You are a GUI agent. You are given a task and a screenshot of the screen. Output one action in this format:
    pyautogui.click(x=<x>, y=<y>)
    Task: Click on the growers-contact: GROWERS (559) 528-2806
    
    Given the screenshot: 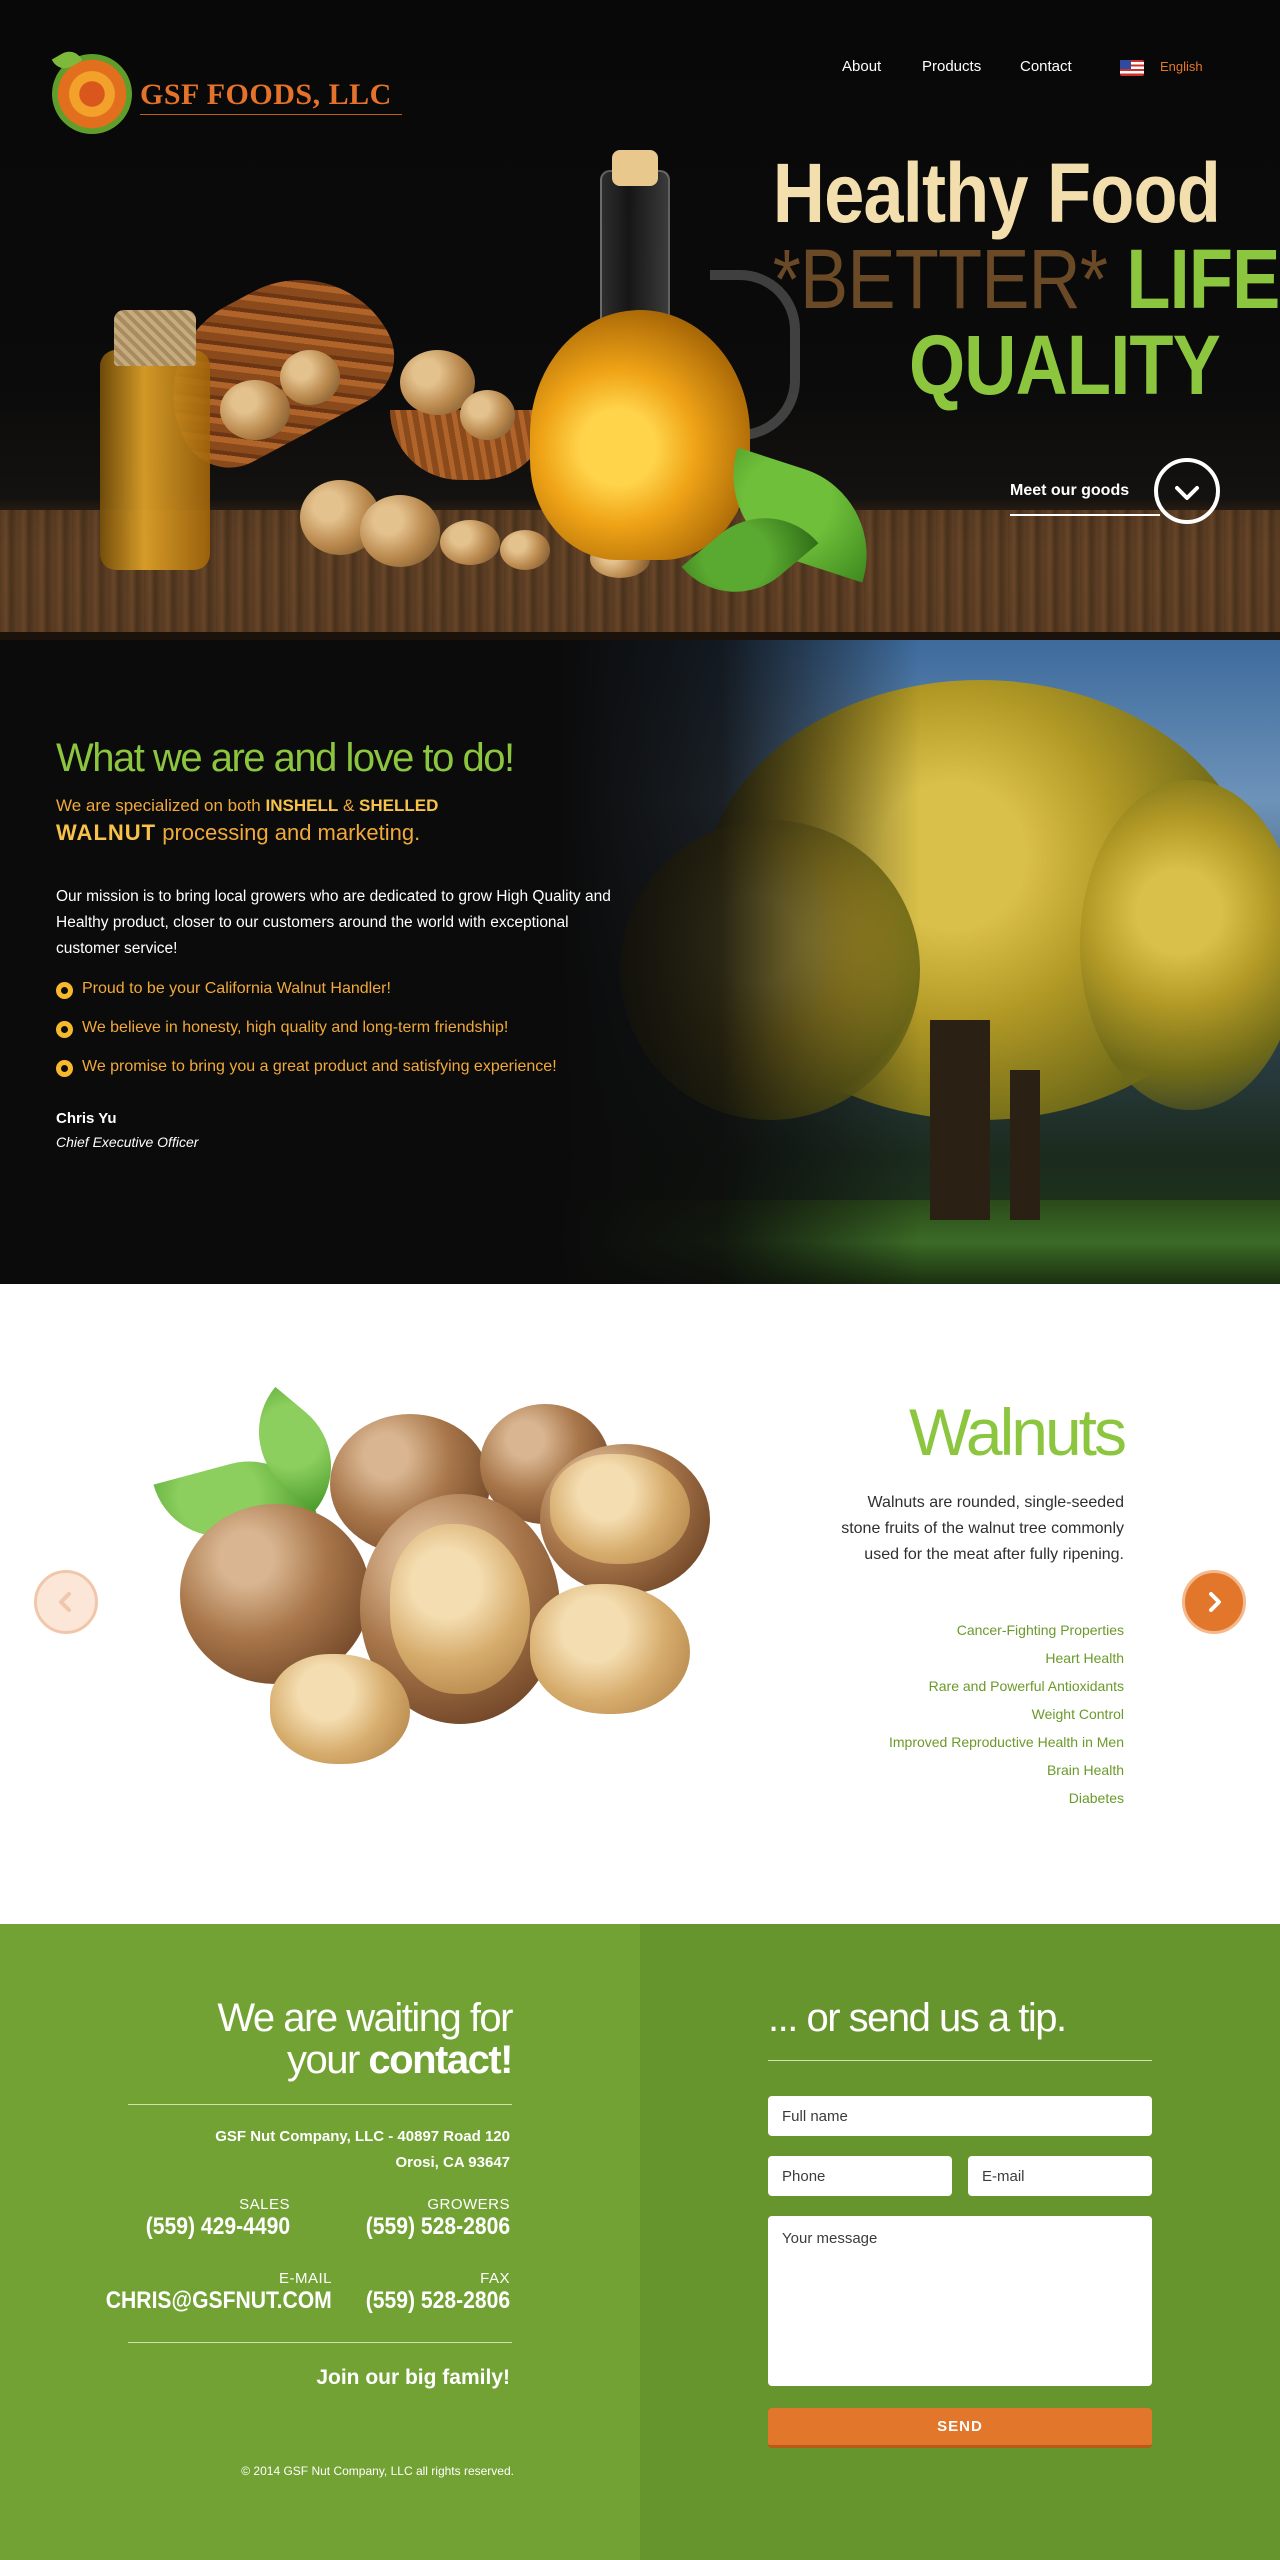 What is the action you would take?
    pyautogui.click(x=428, y=2218)
    